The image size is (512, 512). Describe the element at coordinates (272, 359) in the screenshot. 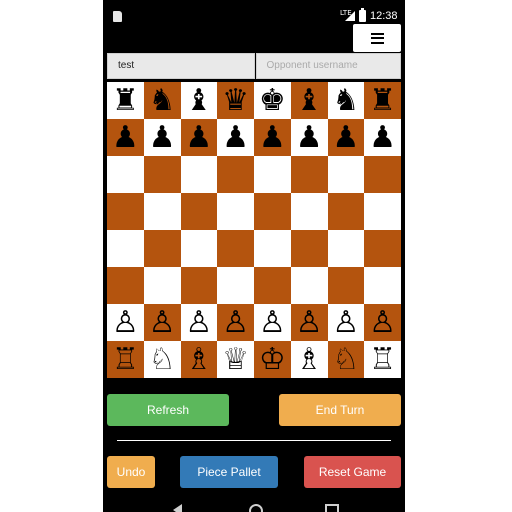

I see `board-square: ♔` at that location.